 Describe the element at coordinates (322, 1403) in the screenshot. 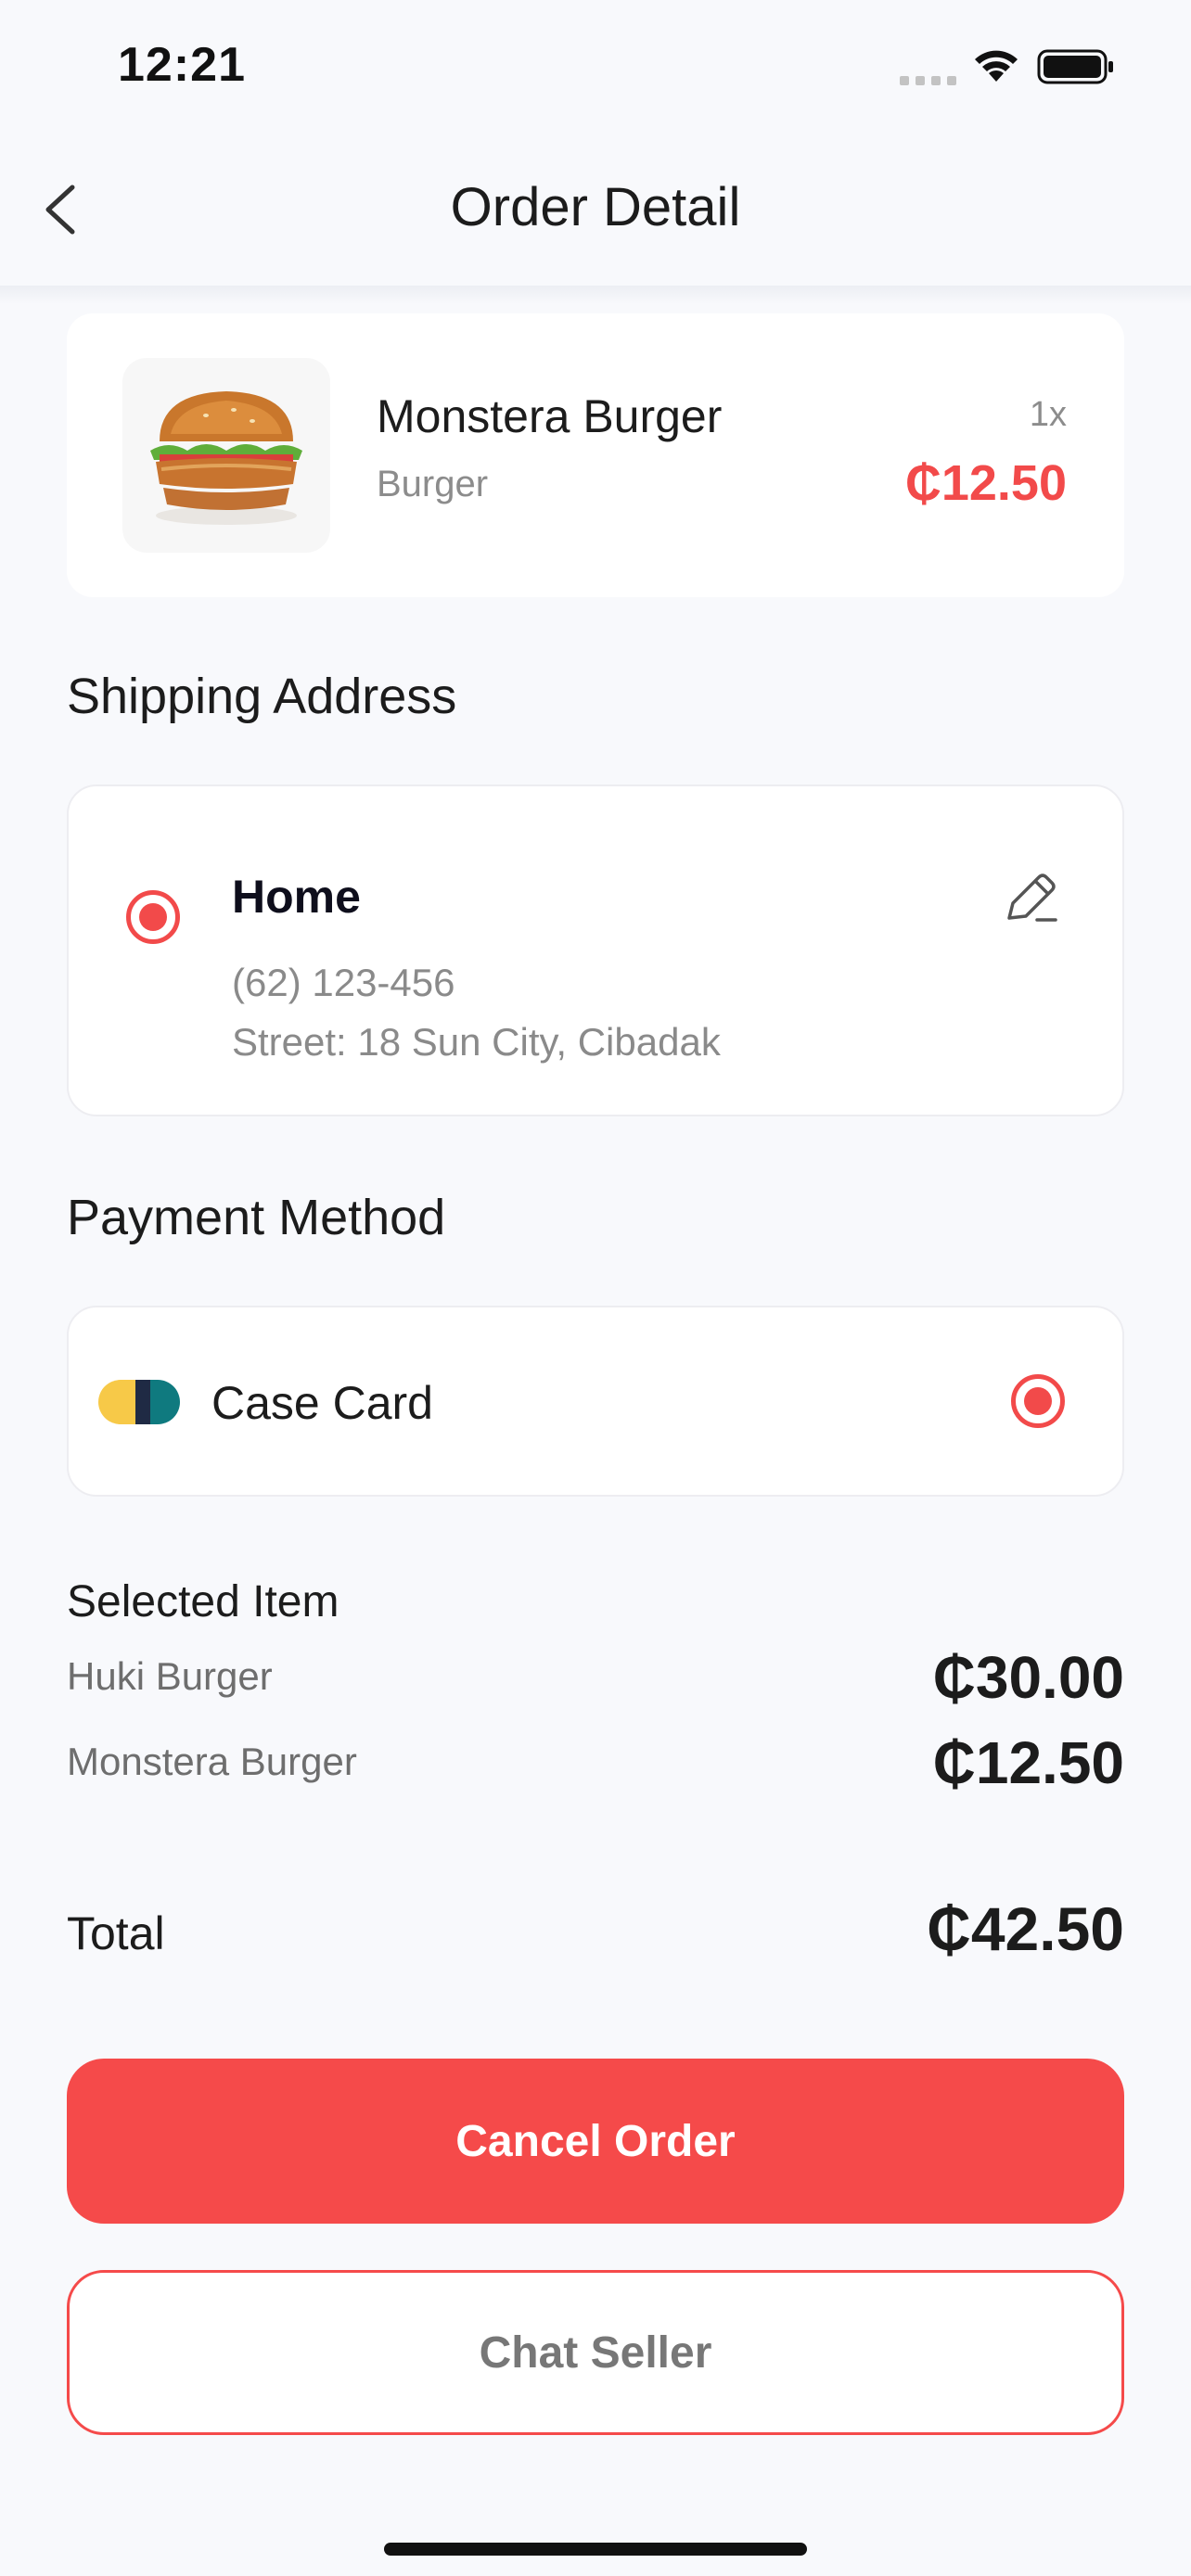

I see `payment-method-label: Case Card` at that location.